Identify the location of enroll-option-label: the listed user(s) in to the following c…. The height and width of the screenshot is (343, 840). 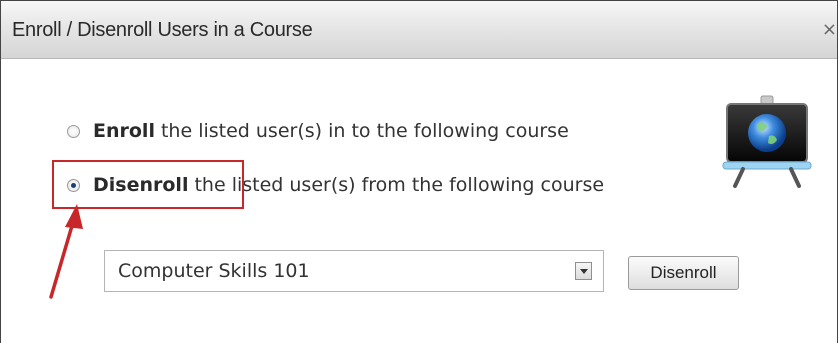
(364, 131).